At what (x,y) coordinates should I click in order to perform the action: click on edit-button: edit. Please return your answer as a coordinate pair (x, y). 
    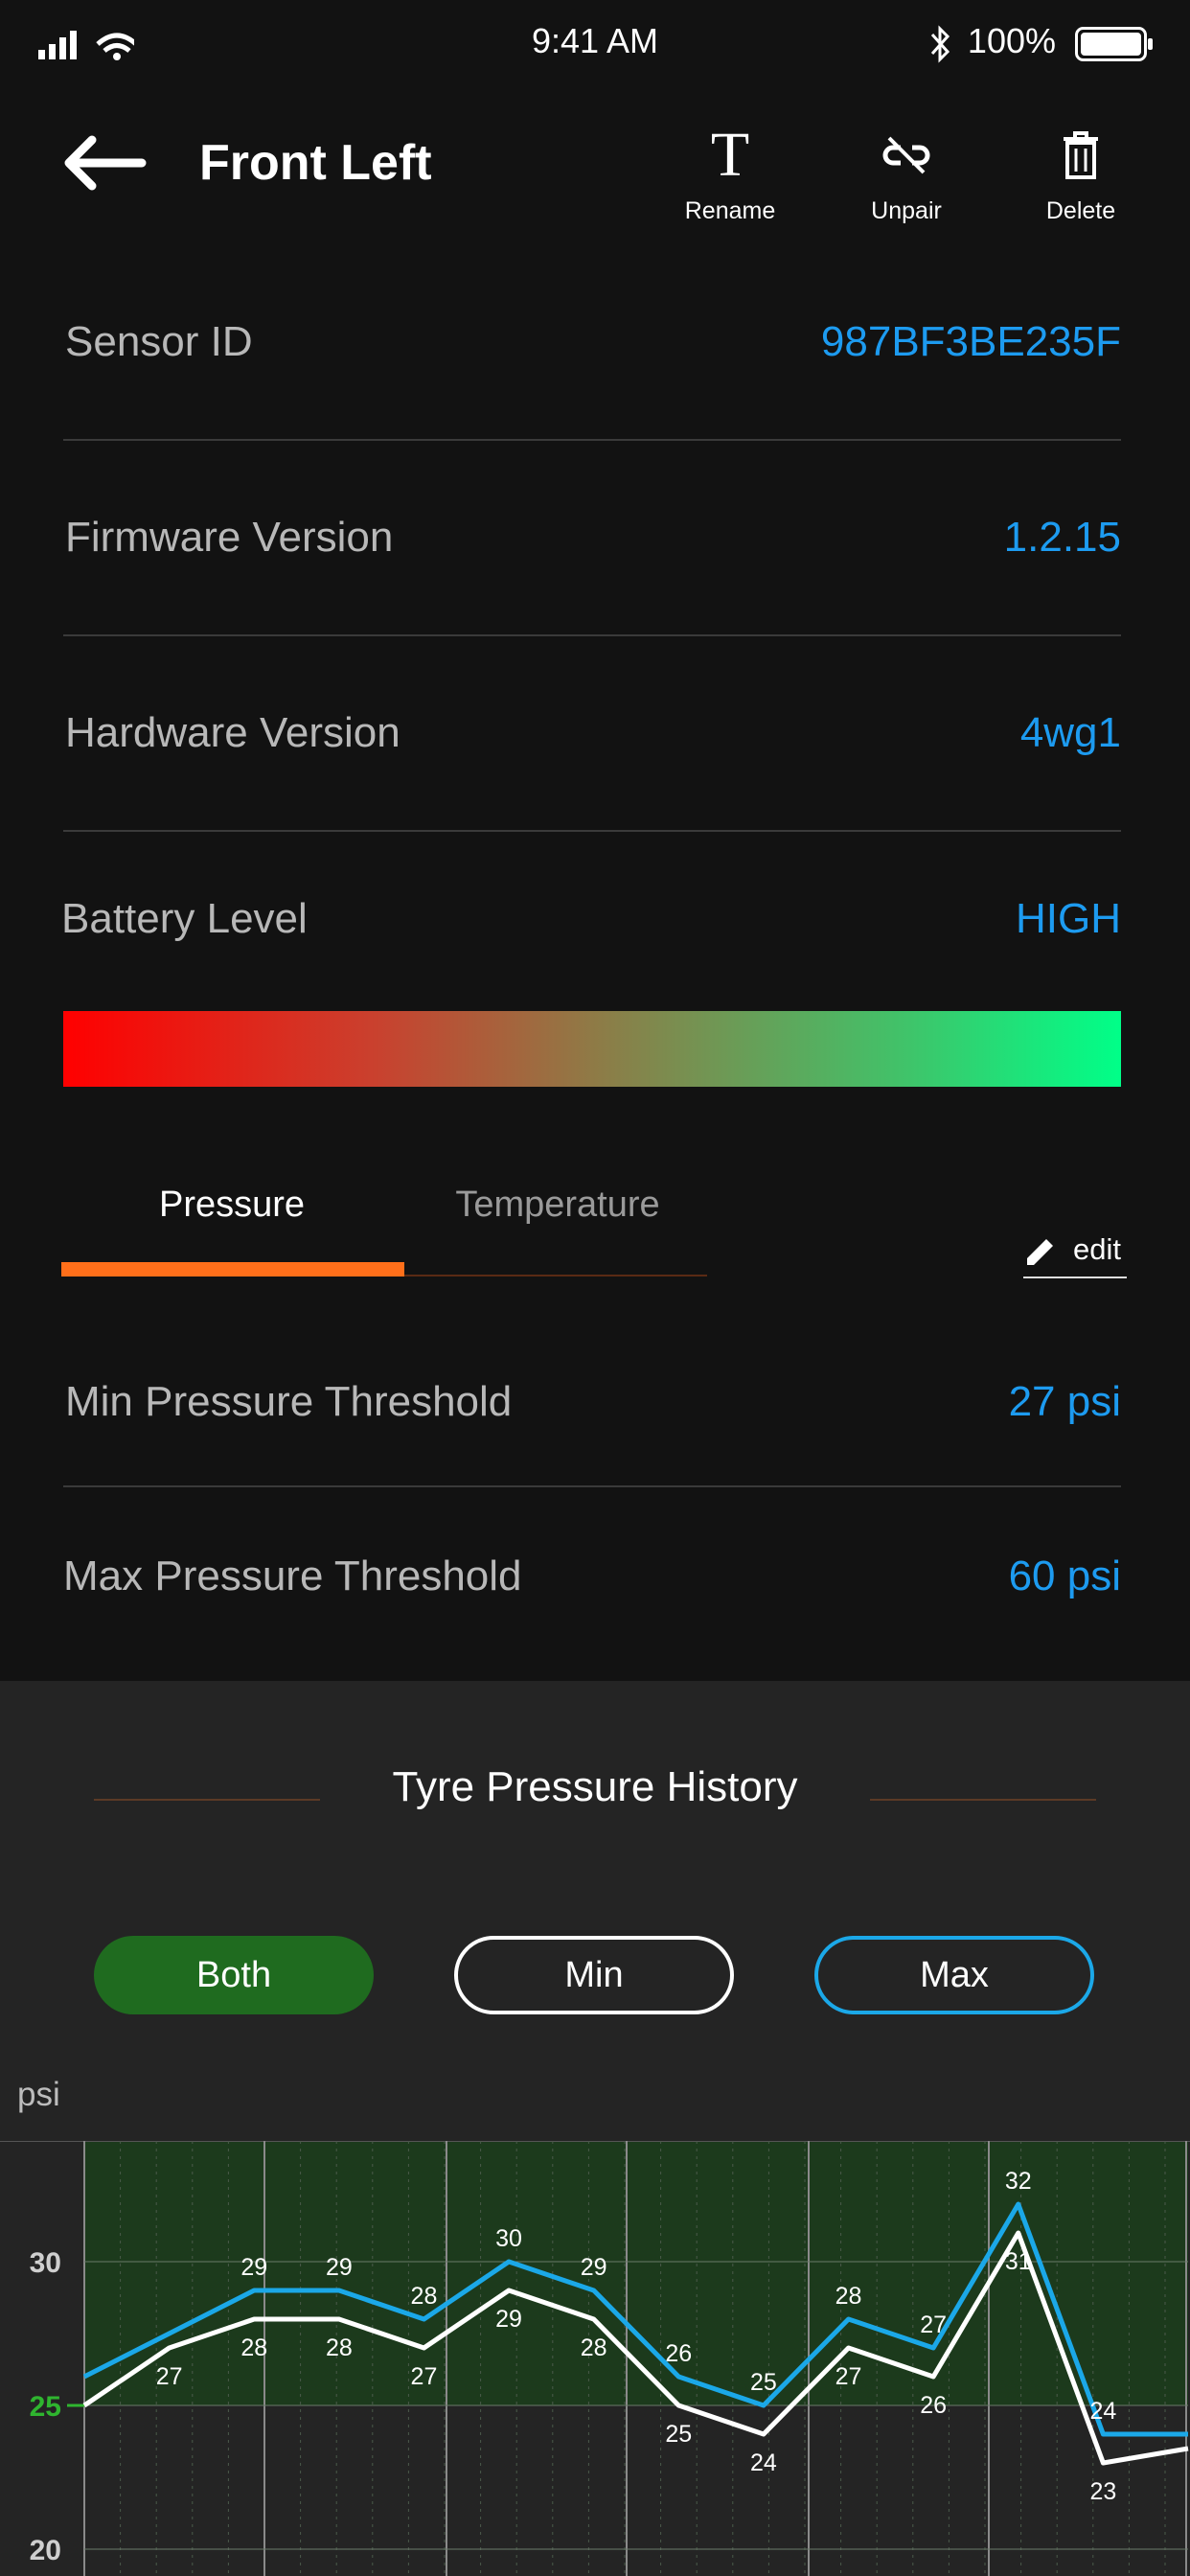
    Looking at the image, I should click on (1075, 1253).